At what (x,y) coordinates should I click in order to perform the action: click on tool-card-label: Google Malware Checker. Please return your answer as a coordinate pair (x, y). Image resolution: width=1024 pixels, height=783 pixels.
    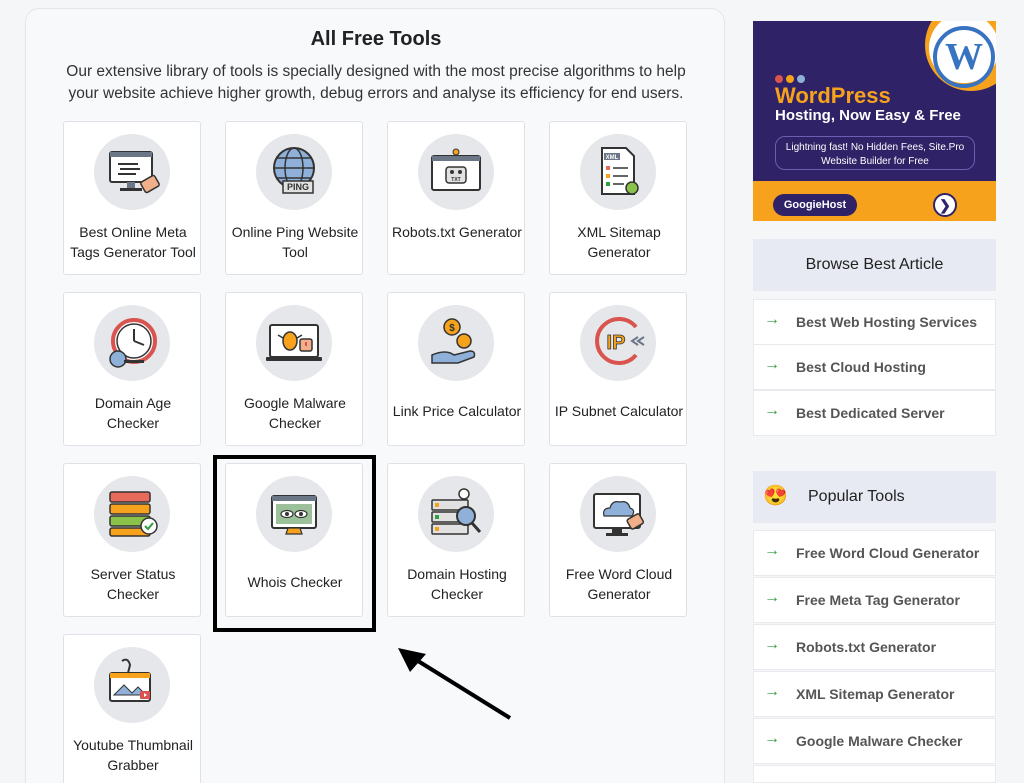
    Looking at the image, I should click on (295, 413).